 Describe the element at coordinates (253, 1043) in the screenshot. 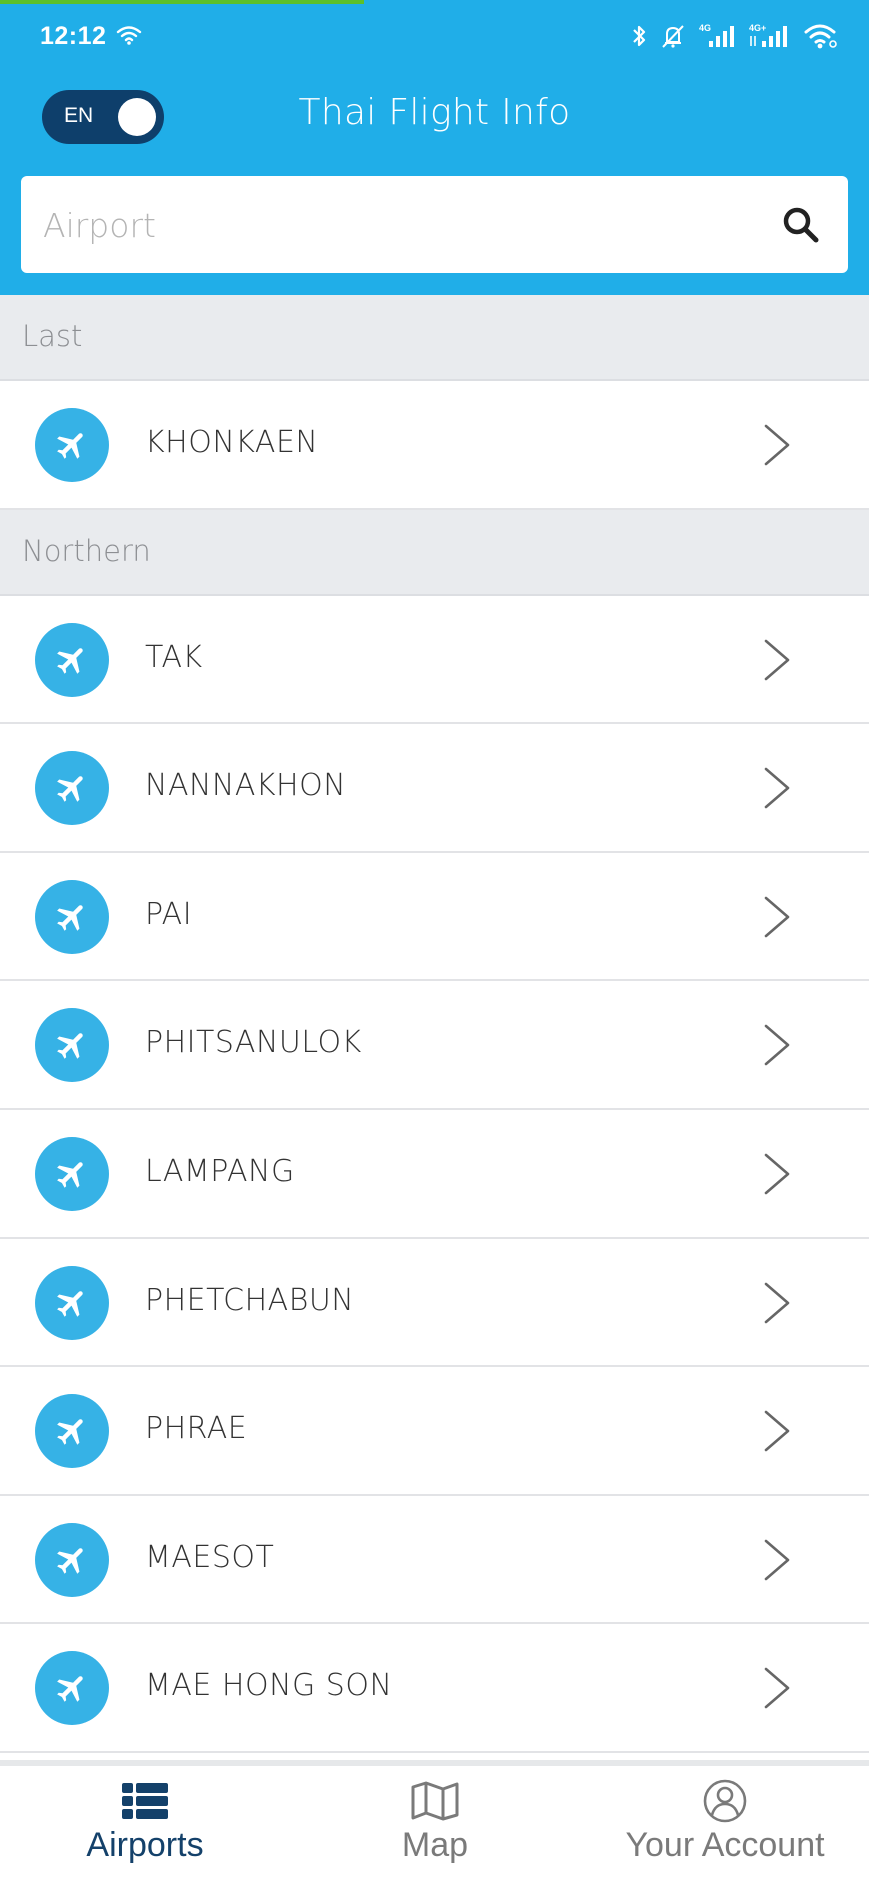

I see `airport-name: PHITSANULOK` at that location.